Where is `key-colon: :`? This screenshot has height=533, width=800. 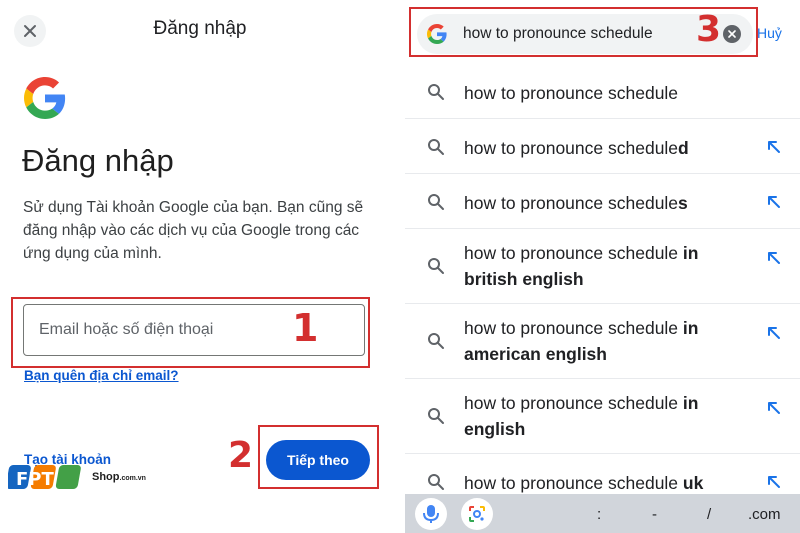 key-colon: : is located at coordinates (599, 514).